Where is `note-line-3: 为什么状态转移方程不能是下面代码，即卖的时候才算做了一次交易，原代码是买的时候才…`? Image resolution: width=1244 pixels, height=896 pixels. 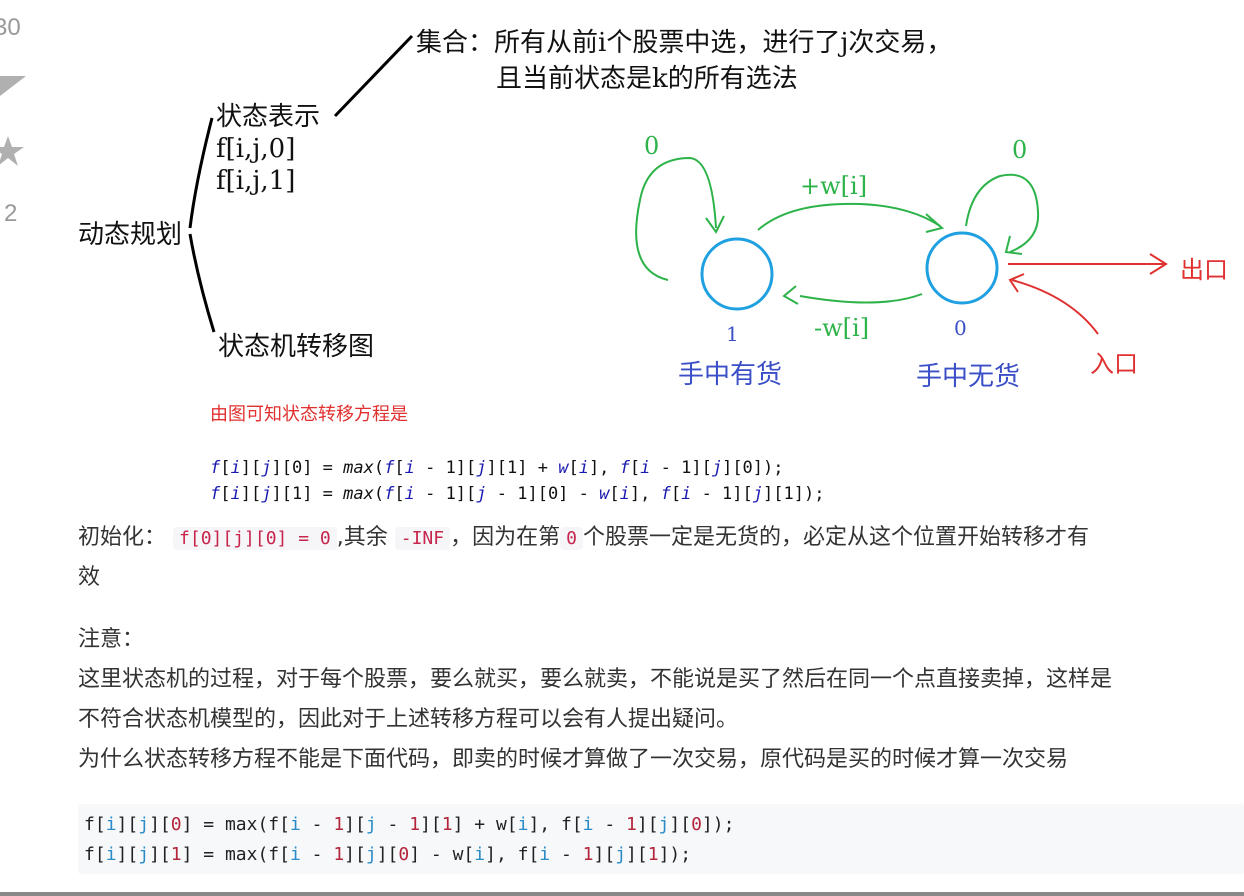
note-line-3: 为什么状态转移方程不能是下面代码，即卖的时候才算做了一次交易，原代码是买的时候才… is located at coordinates (573, 759).